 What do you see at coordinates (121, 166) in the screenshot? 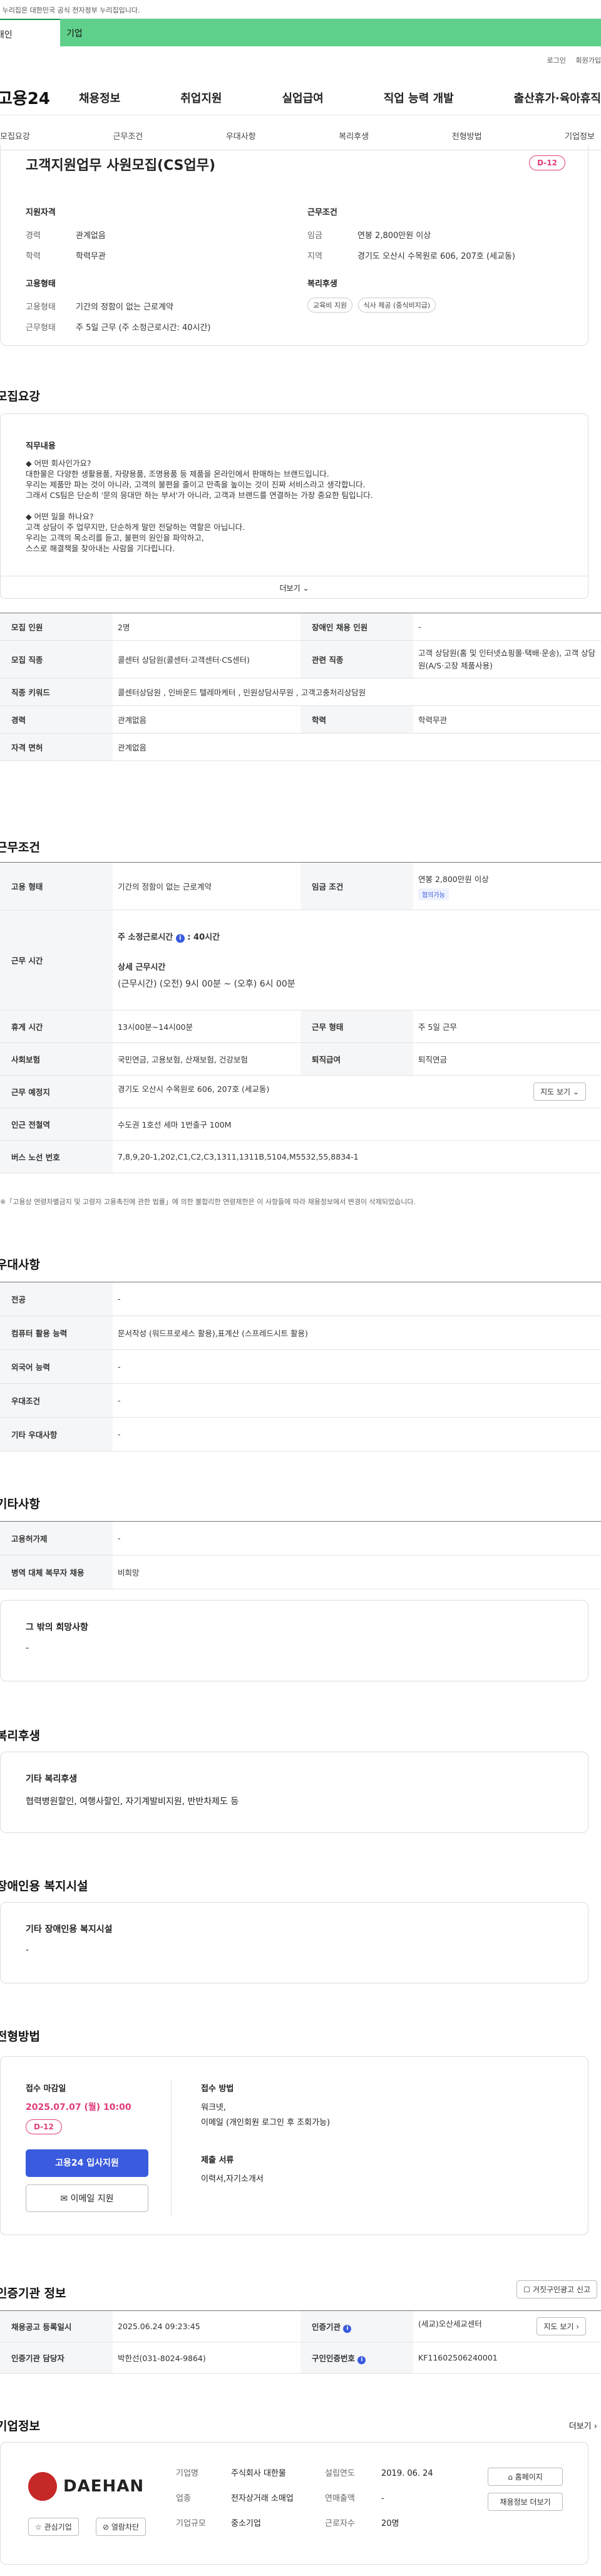
I see `job-title: 고객지원업무 사원모집(CS업무)` at bounding box center [121, 166].